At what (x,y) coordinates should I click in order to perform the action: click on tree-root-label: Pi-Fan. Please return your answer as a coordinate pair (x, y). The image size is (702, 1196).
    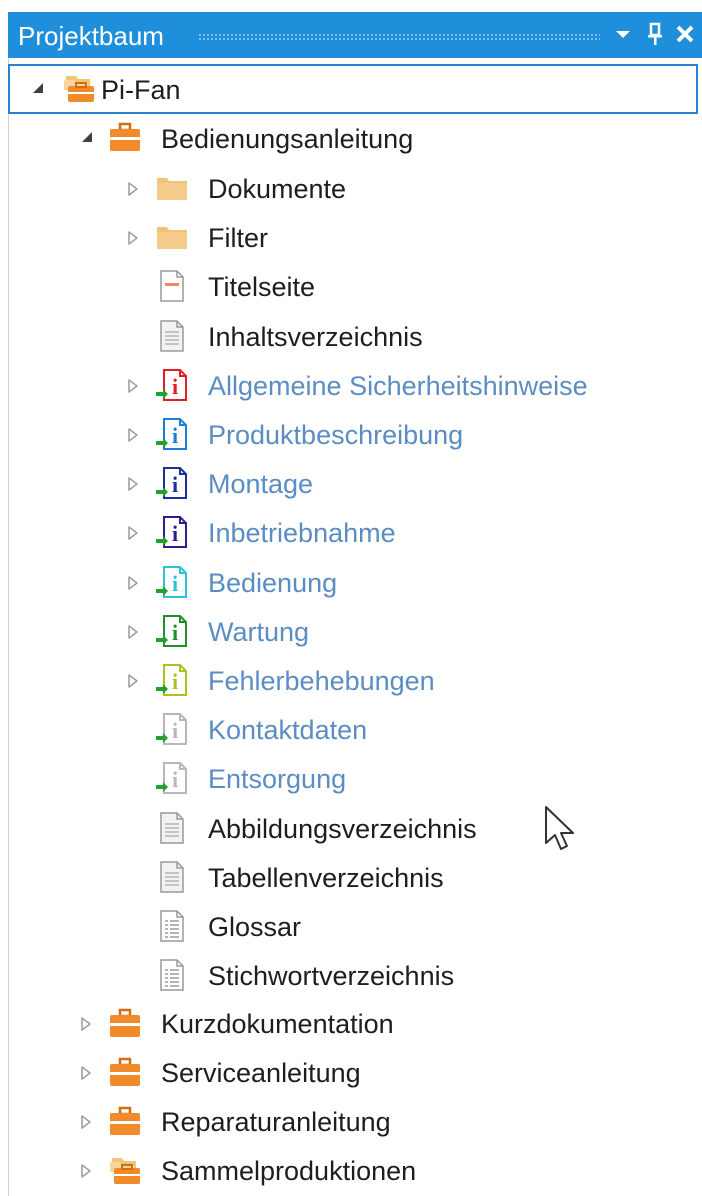
    Looking at the image, I should click on (141, 90).